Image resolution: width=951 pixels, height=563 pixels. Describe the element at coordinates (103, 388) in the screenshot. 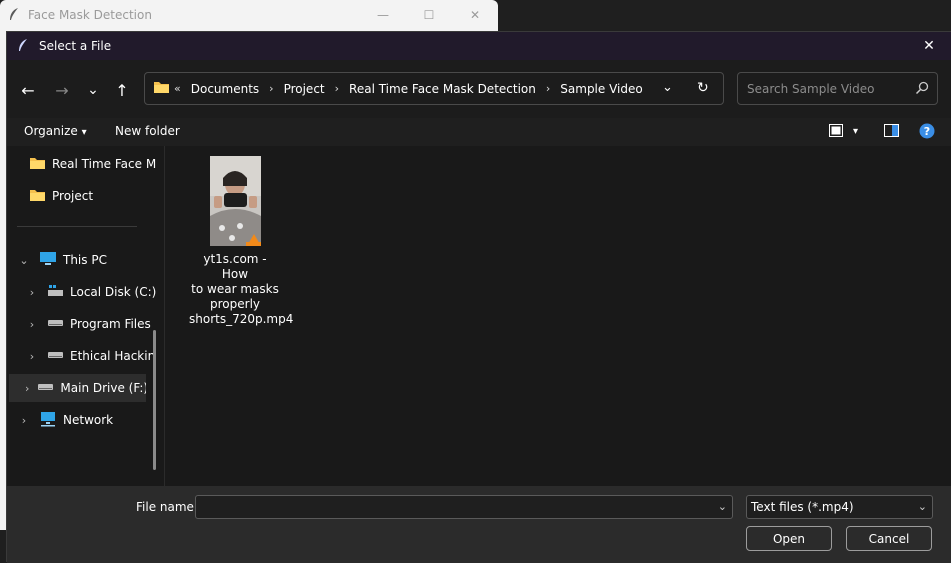

I see `sidebar-item-label: Main Drive (F:)` at that location.